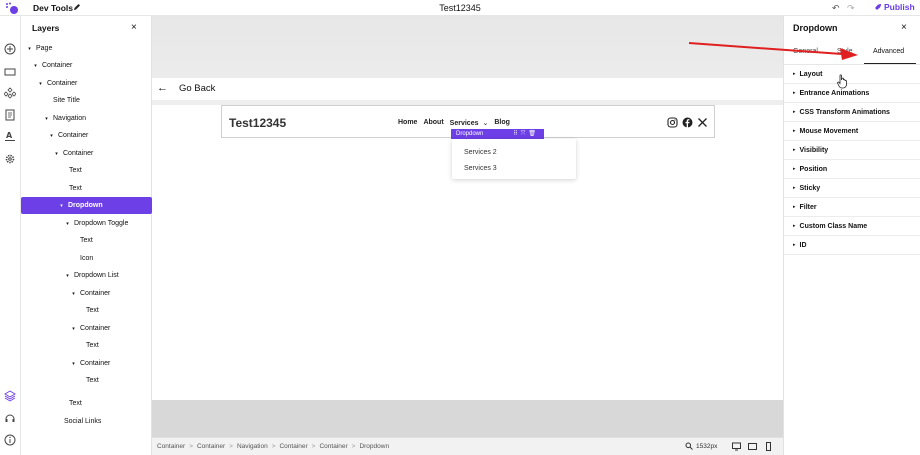 This screenshot has width=920, height=455. I want to click on layer-item: ▾ Dropdown List, so click(86, 275).